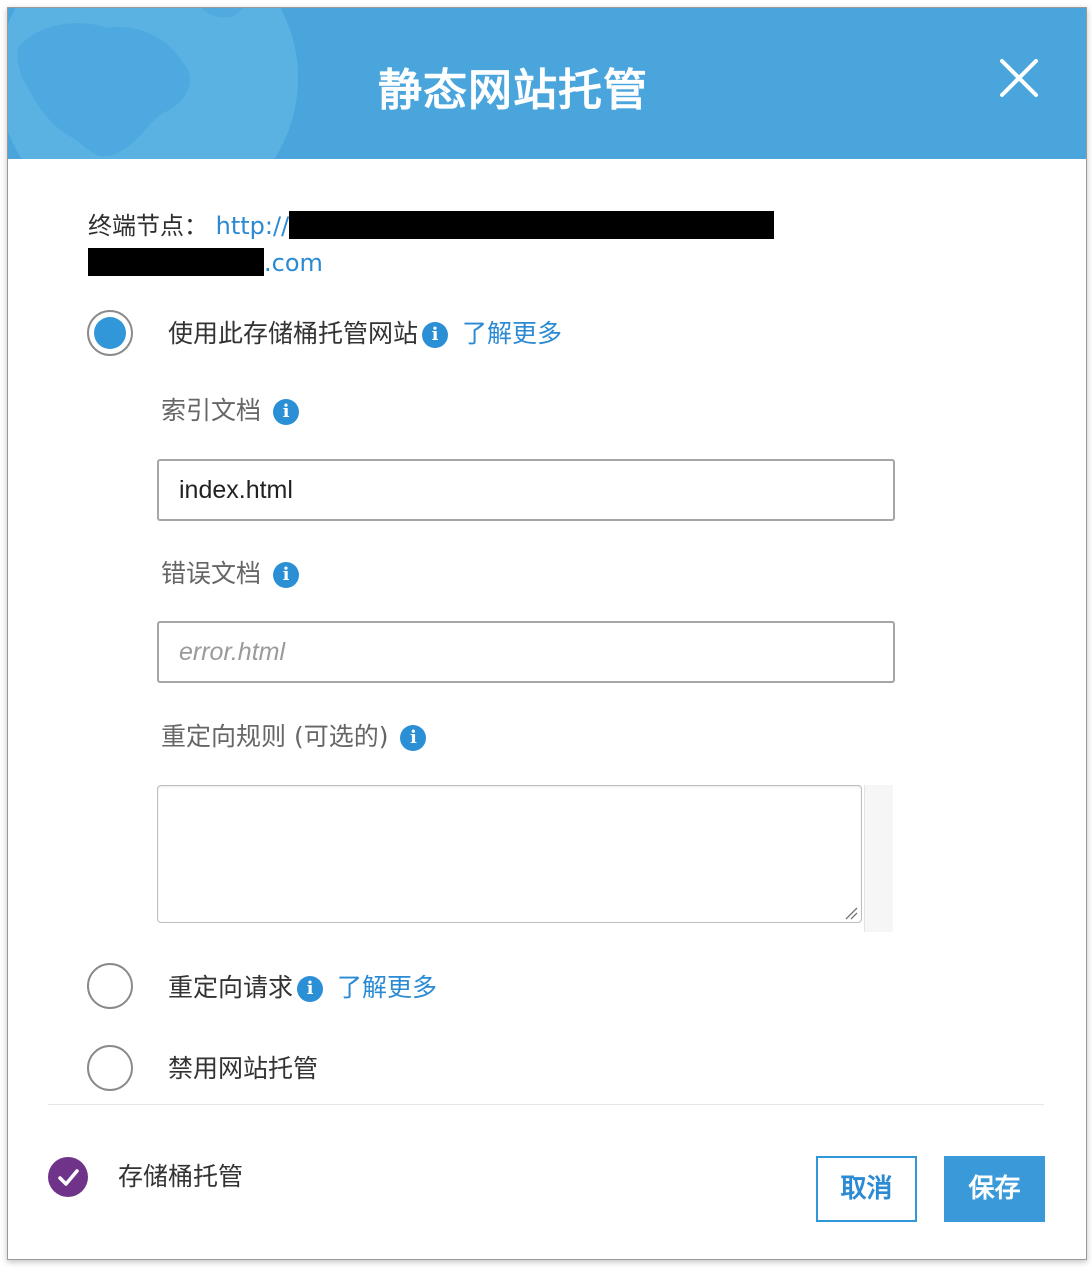  I want to click on option-redirect-requests: 重定向请求 i 了解更多, so click(302, 986).